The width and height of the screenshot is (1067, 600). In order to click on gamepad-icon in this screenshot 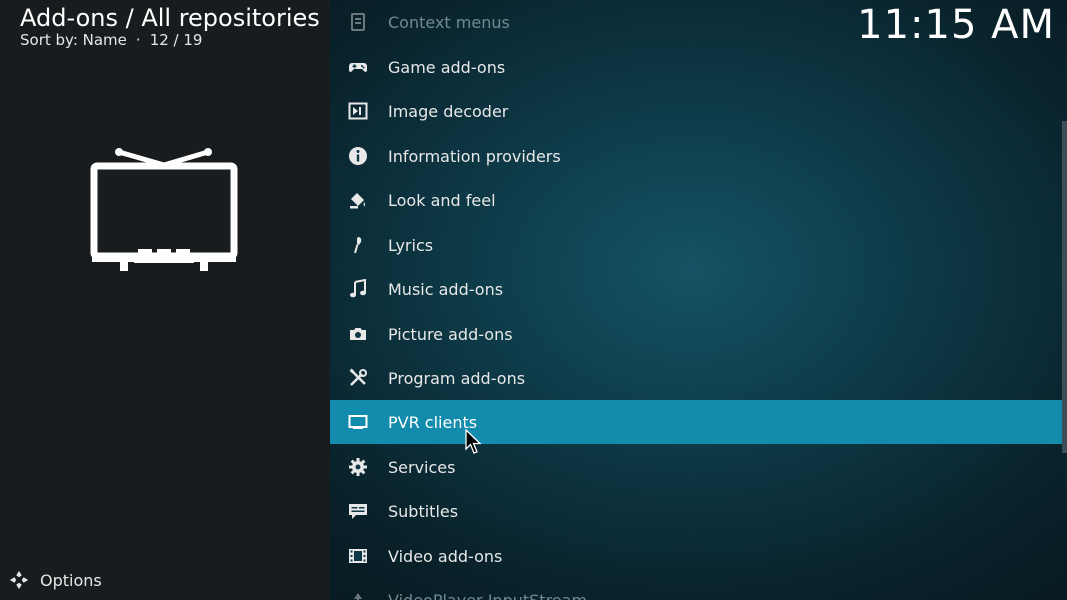, I will do `click(358, 67)`.